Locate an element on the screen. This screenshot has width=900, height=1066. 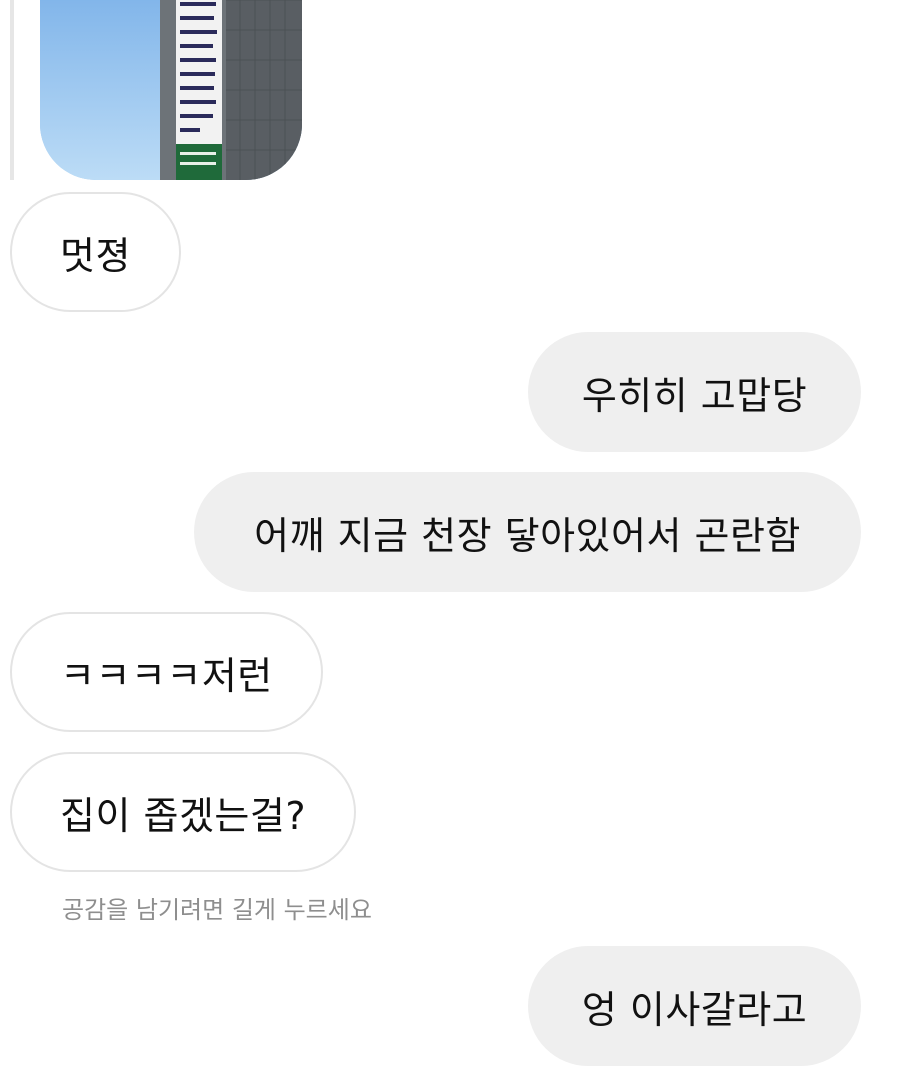
reaction-hint: 공감을 남기려면 길게 누르세요 is located at coordinates (217, 910).